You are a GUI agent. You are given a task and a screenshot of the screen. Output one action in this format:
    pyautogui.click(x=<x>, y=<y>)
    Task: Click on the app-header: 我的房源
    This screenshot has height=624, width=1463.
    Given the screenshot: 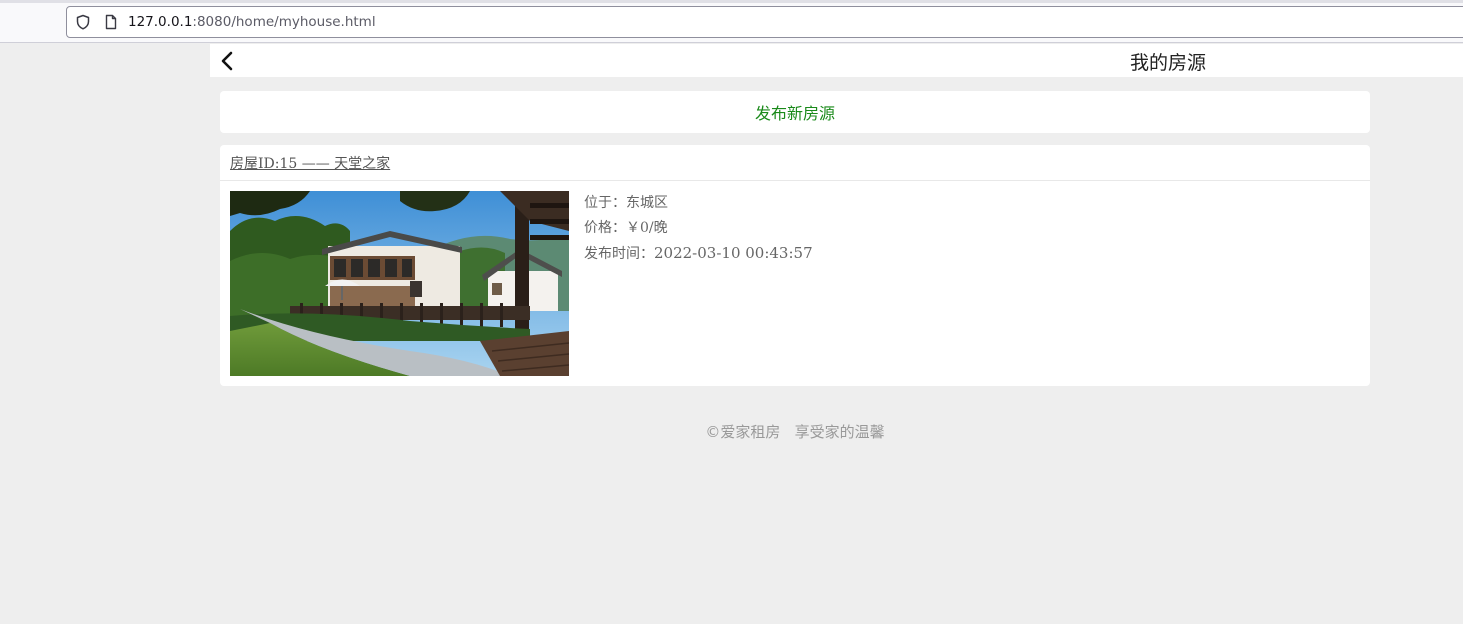 What is the action you would take?
    pyautogui.click(x=836, y=60)
    